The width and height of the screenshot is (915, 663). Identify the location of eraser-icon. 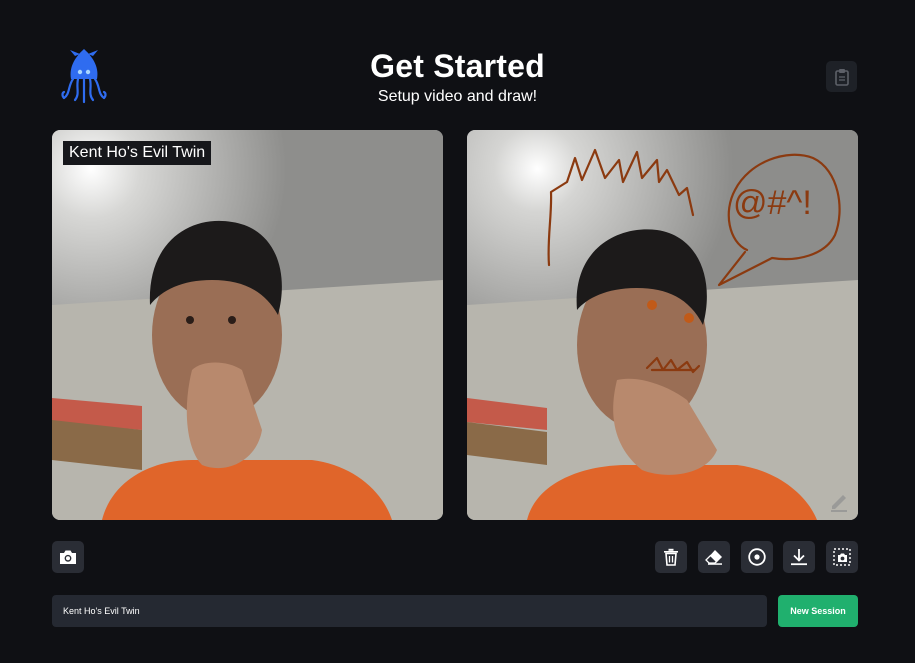
(713, 557).